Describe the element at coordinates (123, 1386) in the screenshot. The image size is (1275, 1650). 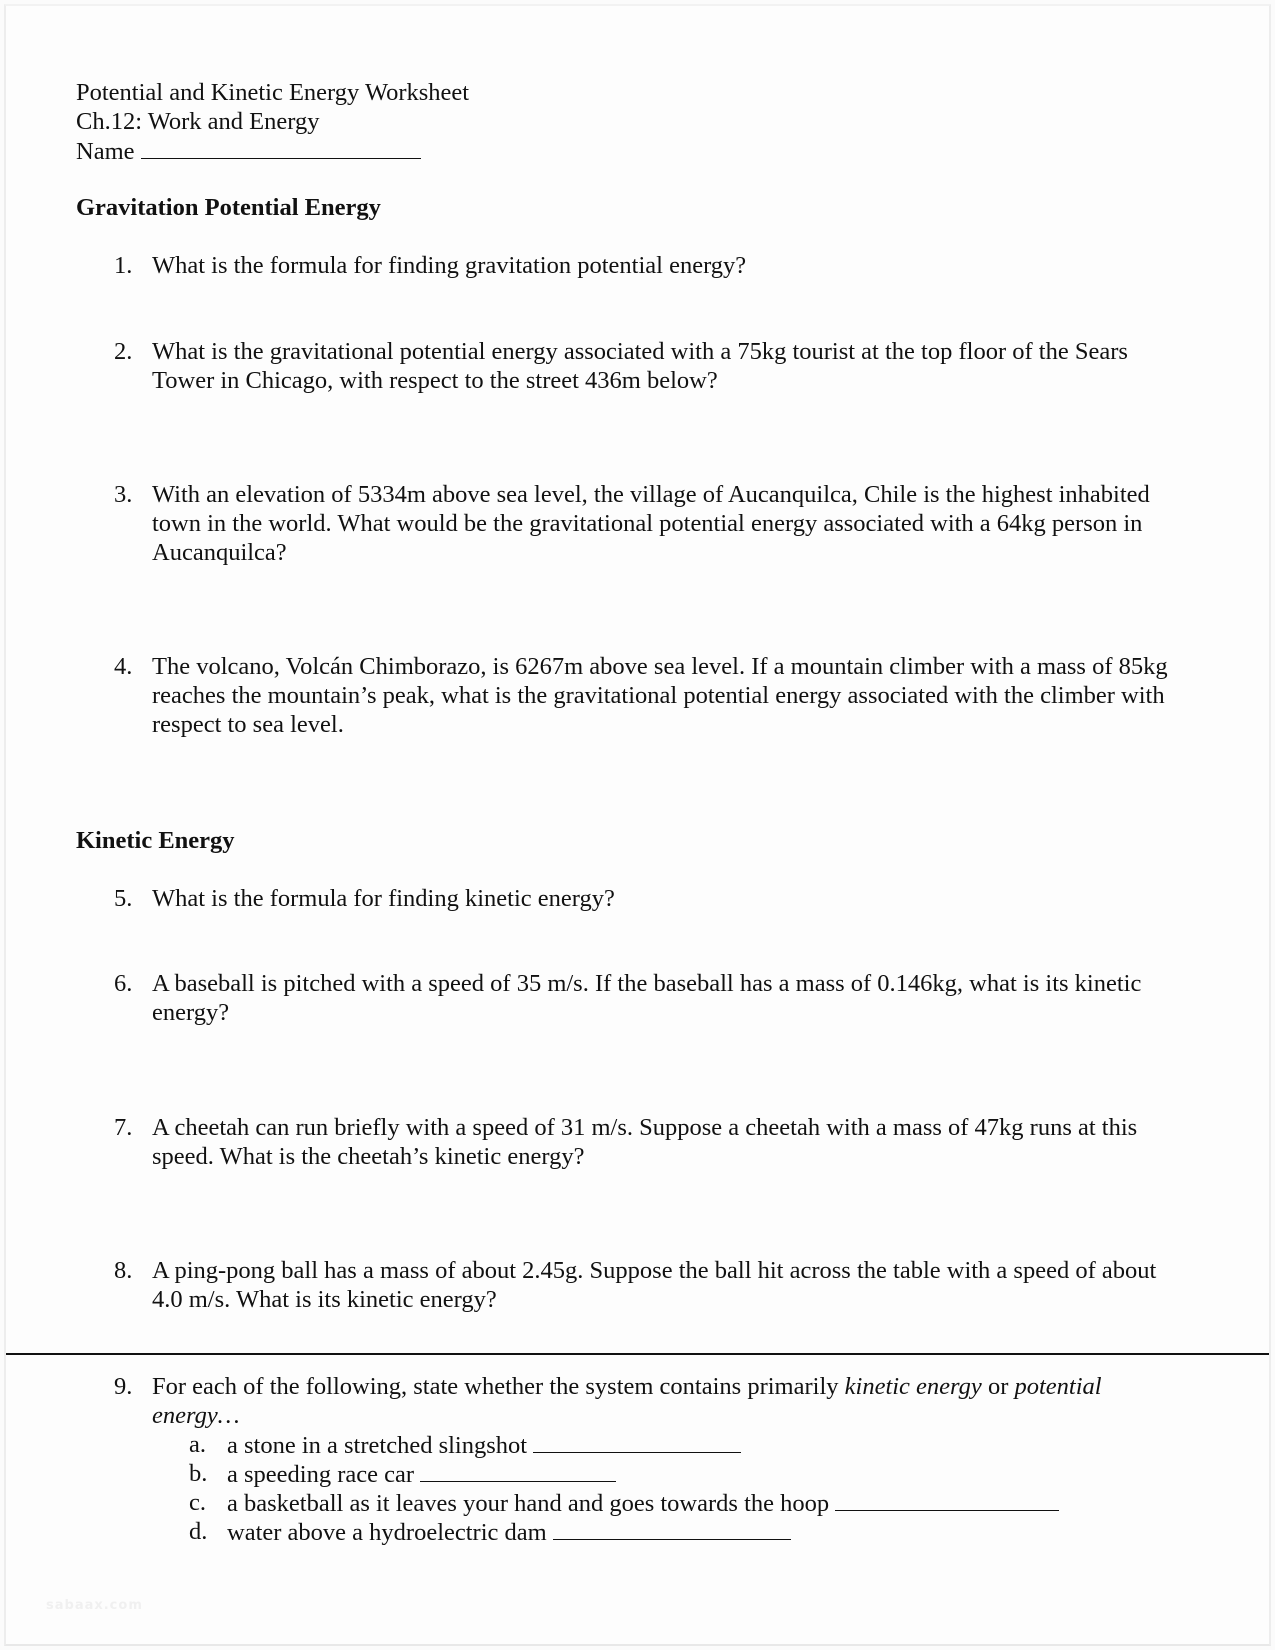
I see `question-number: 9.` at that location.